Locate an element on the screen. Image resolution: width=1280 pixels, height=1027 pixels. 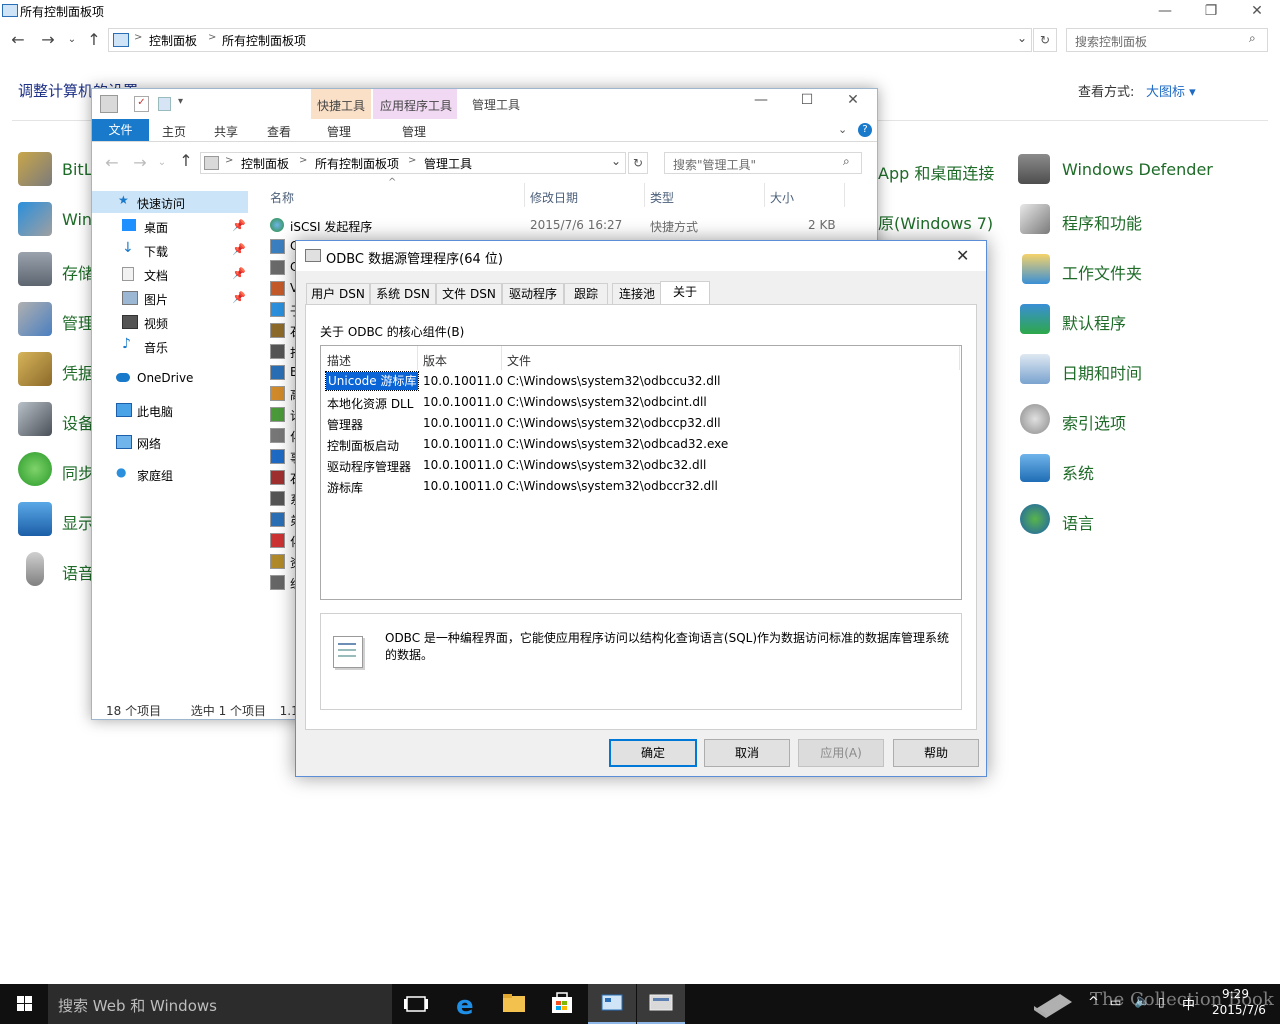
file-row: 事 is located at coordinates (285, 456).